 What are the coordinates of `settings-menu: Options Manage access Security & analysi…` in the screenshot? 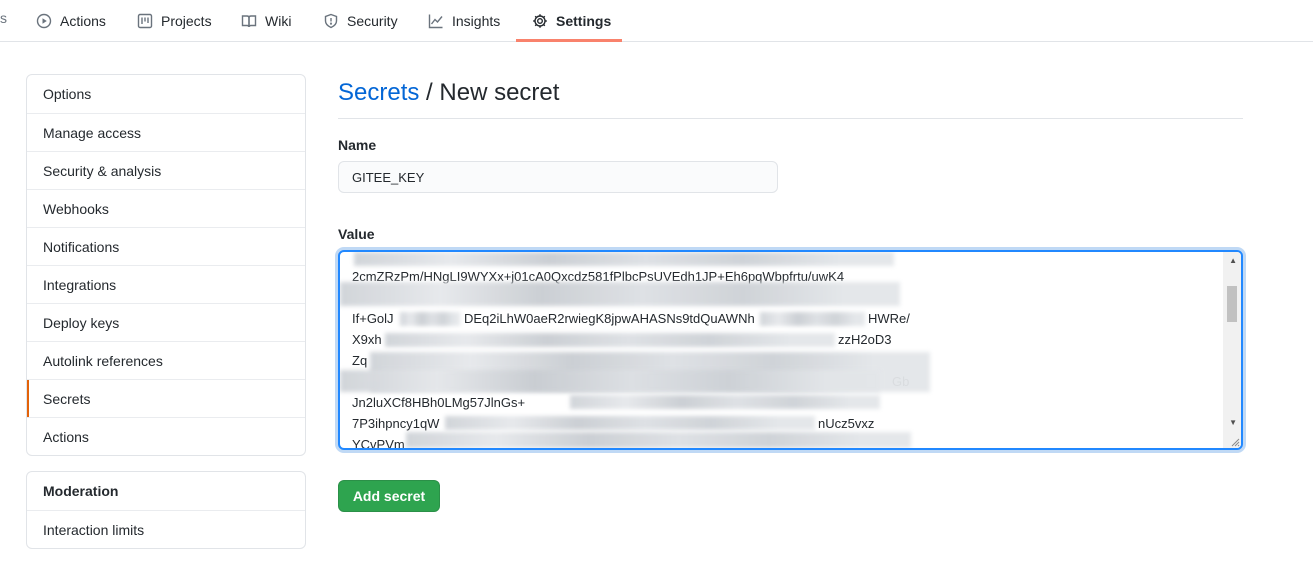 It's located at (166, 265).